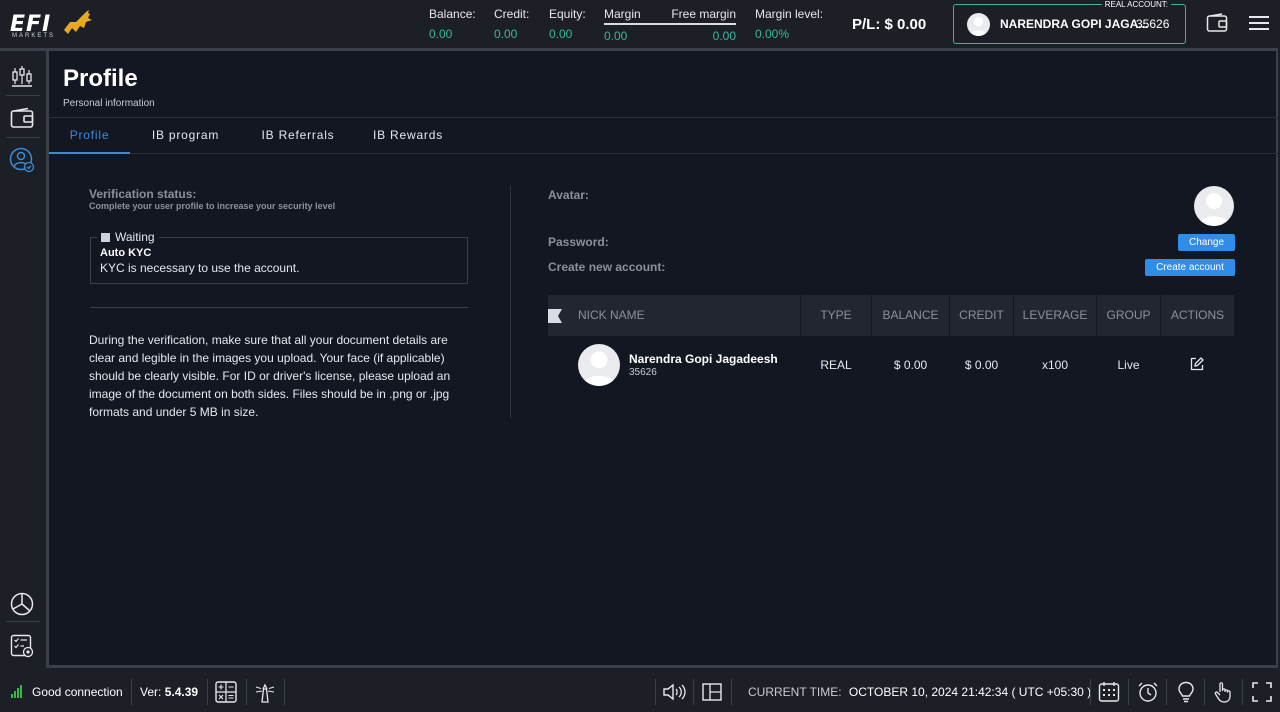 Image resolution: width=1280 pixels, height=712 pixels. I want to click on row-balance: $ 0.00, so click(910, 365).